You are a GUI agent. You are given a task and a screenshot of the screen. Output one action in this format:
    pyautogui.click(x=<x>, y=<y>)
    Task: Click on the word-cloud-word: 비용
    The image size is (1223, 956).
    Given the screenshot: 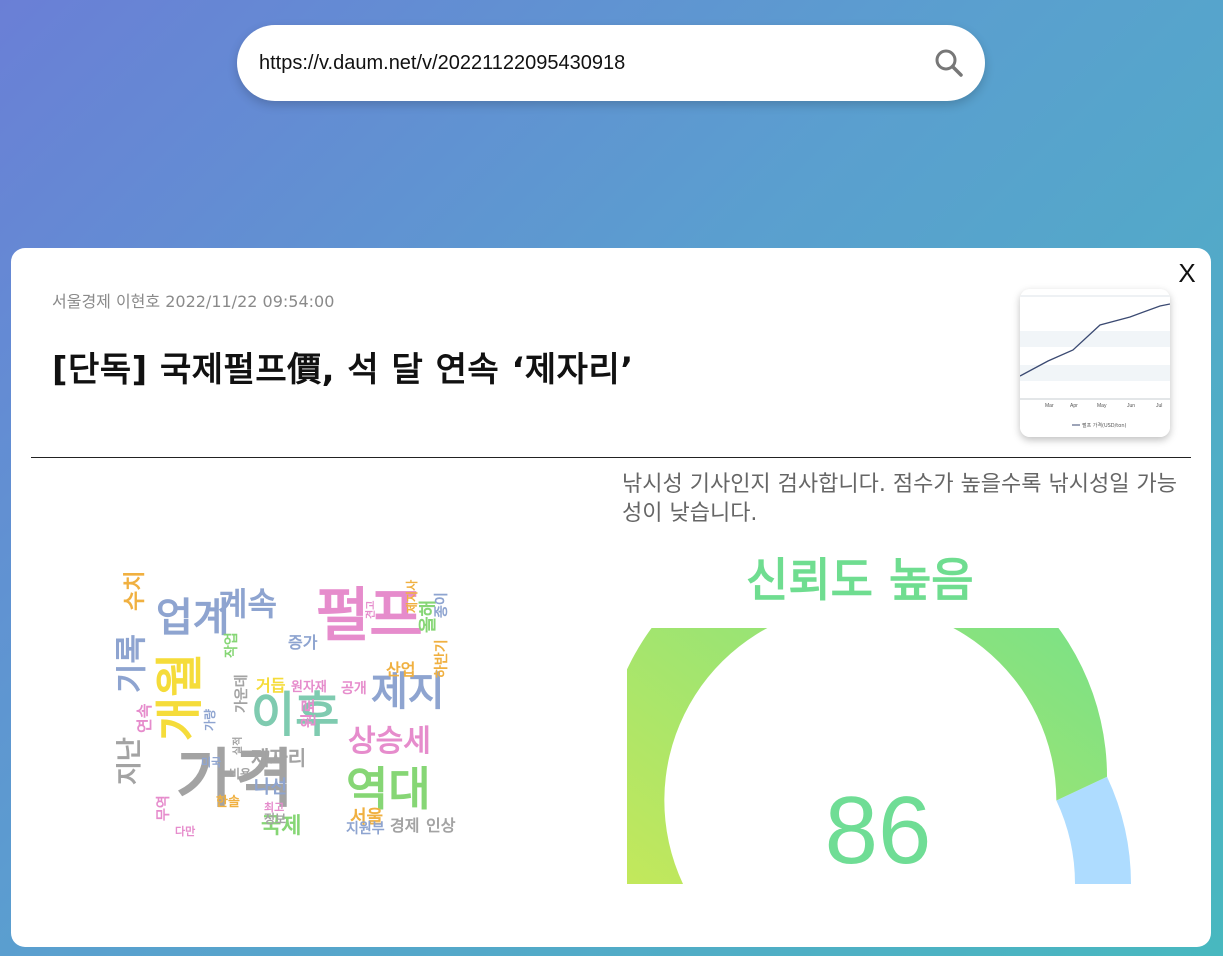 What is the action you would take?
    pyautogui.click(x=240, y=773)
    